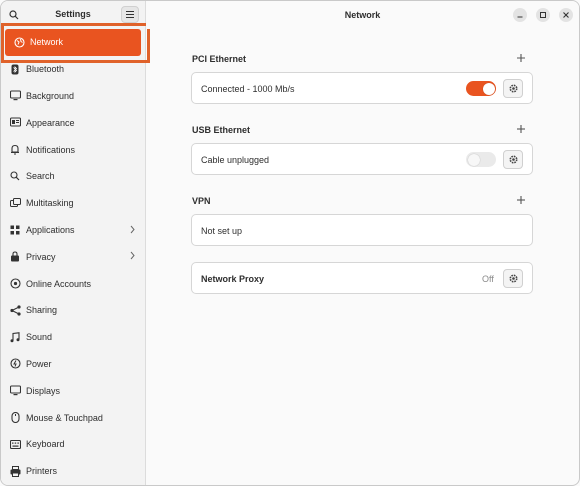  What do you see at coordinates (222, 231) in the screenshot?
I see `vpn-status: Not set up` at bounding box center [222, 231].